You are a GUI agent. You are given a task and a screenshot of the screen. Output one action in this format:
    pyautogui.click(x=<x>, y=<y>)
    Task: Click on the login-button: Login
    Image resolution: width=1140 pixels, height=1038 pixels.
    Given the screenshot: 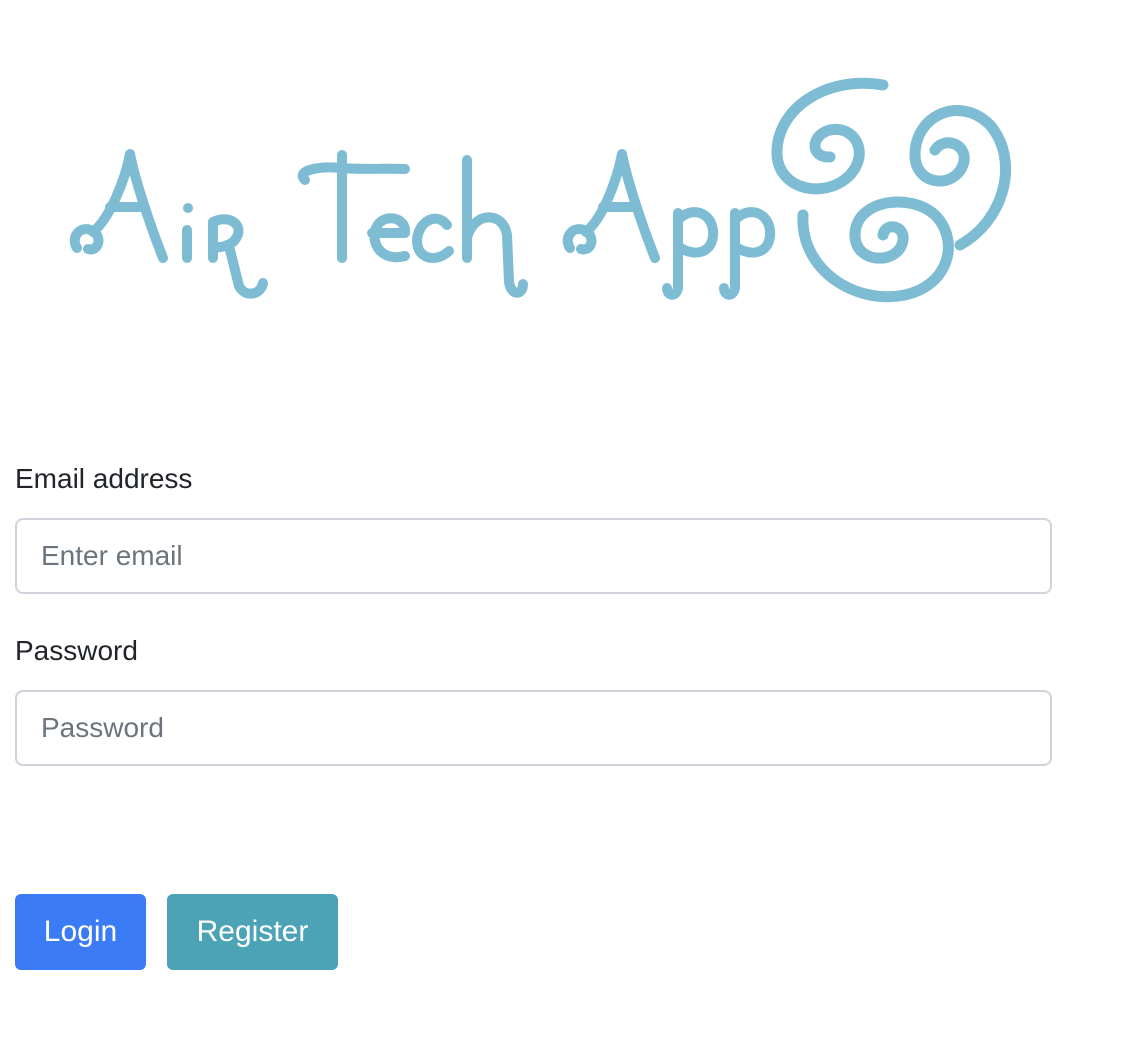 What is the action you would take?
    pyautogui.click(x=80, y=932)
    